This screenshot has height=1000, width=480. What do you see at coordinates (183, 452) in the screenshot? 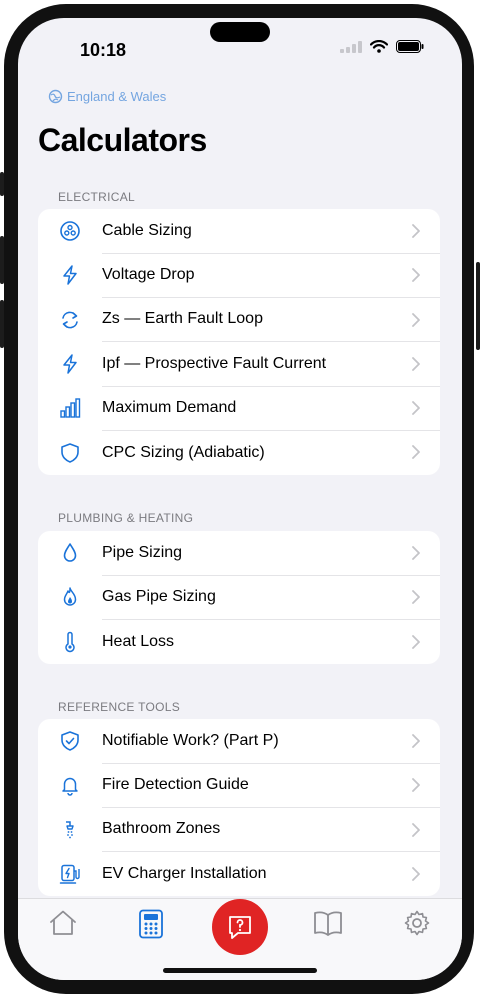
I see `row-label: CPC Sizing (Adiabatic)` at bounding box center [183, 452].